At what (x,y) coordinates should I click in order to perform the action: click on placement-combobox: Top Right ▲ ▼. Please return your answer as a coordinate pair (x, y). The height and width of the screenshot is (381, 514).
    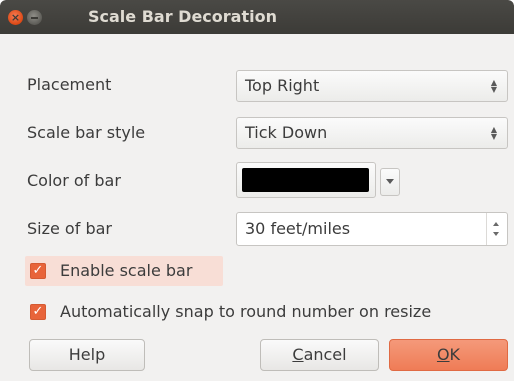
    Looking at the image, I should click on (372, 86).